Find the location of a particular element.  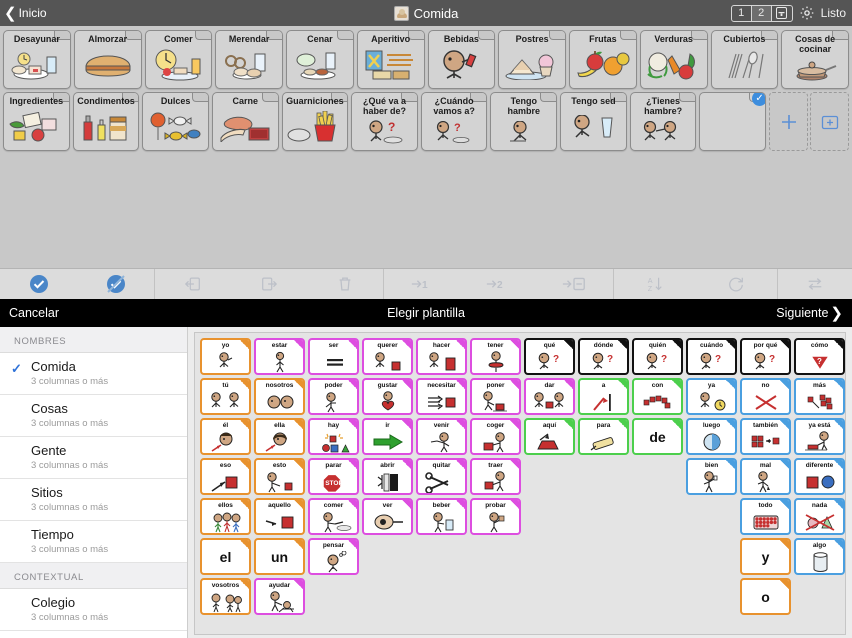

template-preview-cell-bien: bien is located at coordinates (711, 476).